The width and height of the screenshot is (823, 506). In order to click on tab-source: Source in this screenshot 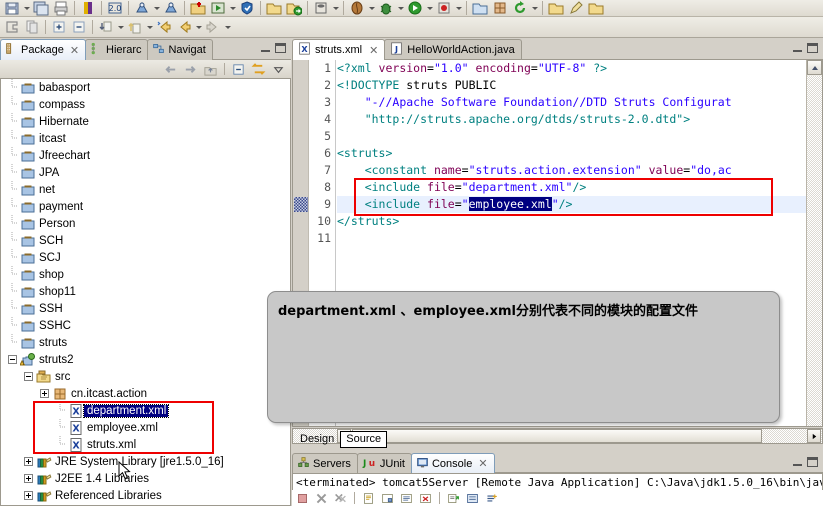, I will do `click(364, 439)`.